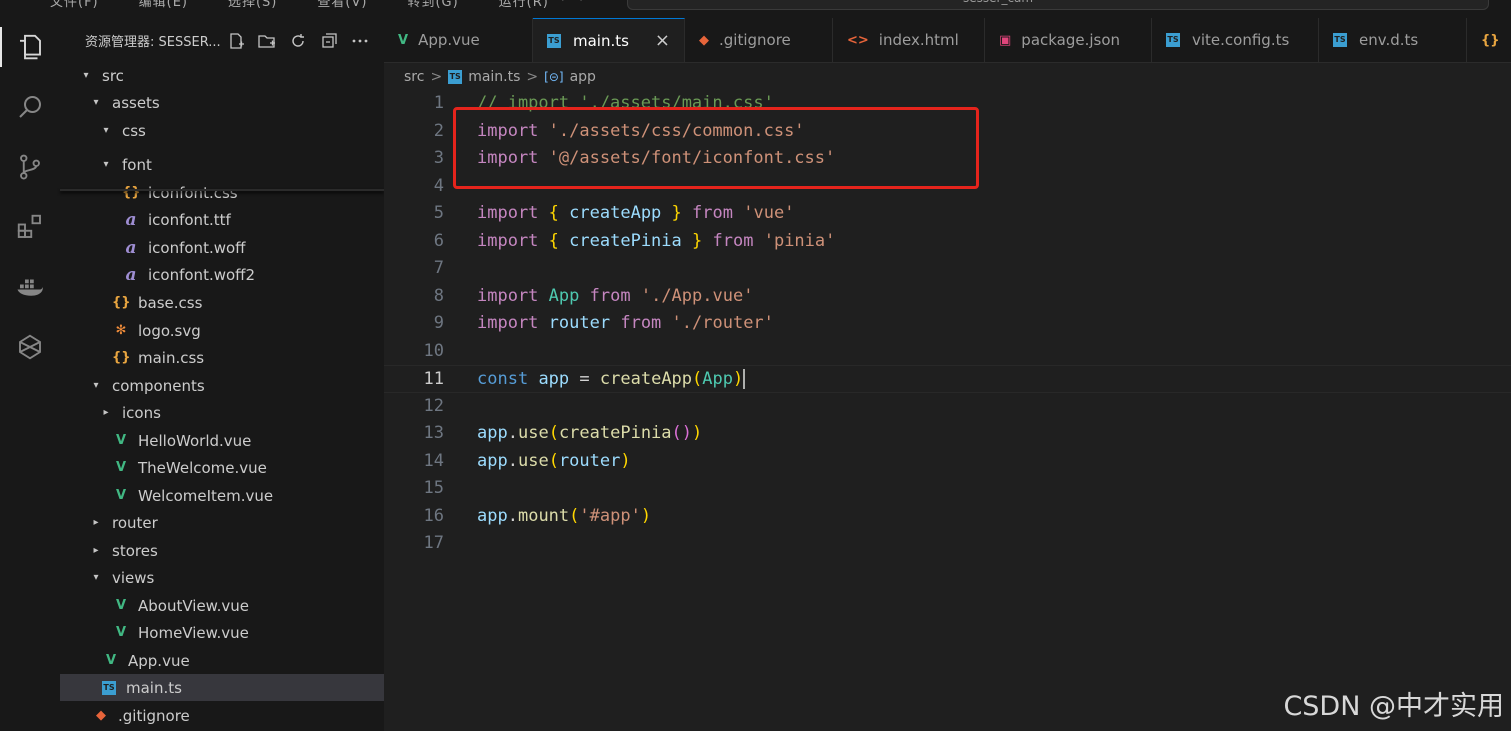  I want to click on tree-item: ▾ css, so click(222, 130).